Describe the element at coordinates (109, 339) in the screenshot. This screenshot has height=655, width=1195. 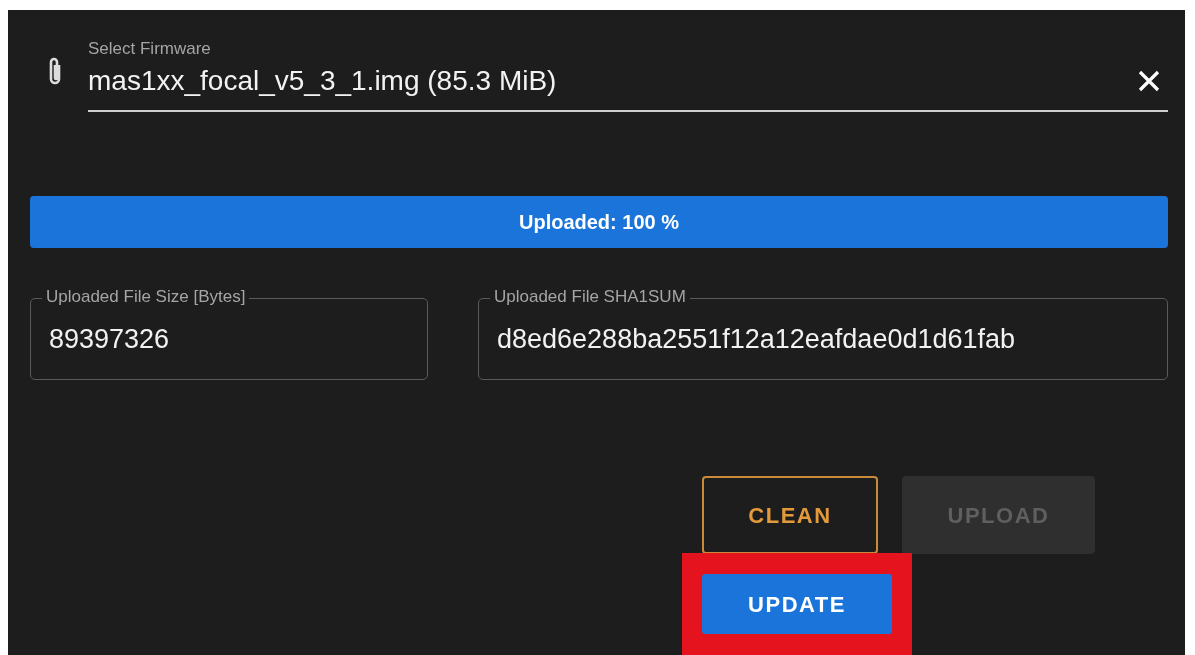
I see `field-value: 89397326` at that location.